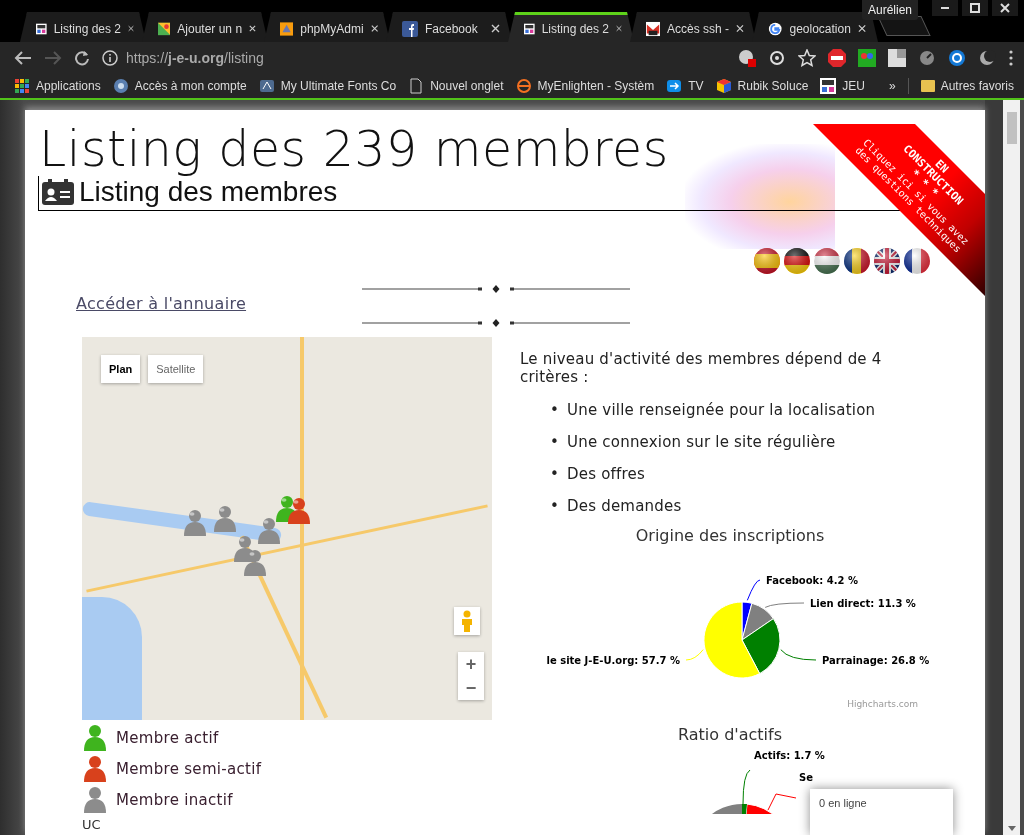 The image size is (1024, 835). What do you see at coordinates (471, 664) in the screenshot?
I see `zoom-in-button: +` at bounding box center [471, 664].